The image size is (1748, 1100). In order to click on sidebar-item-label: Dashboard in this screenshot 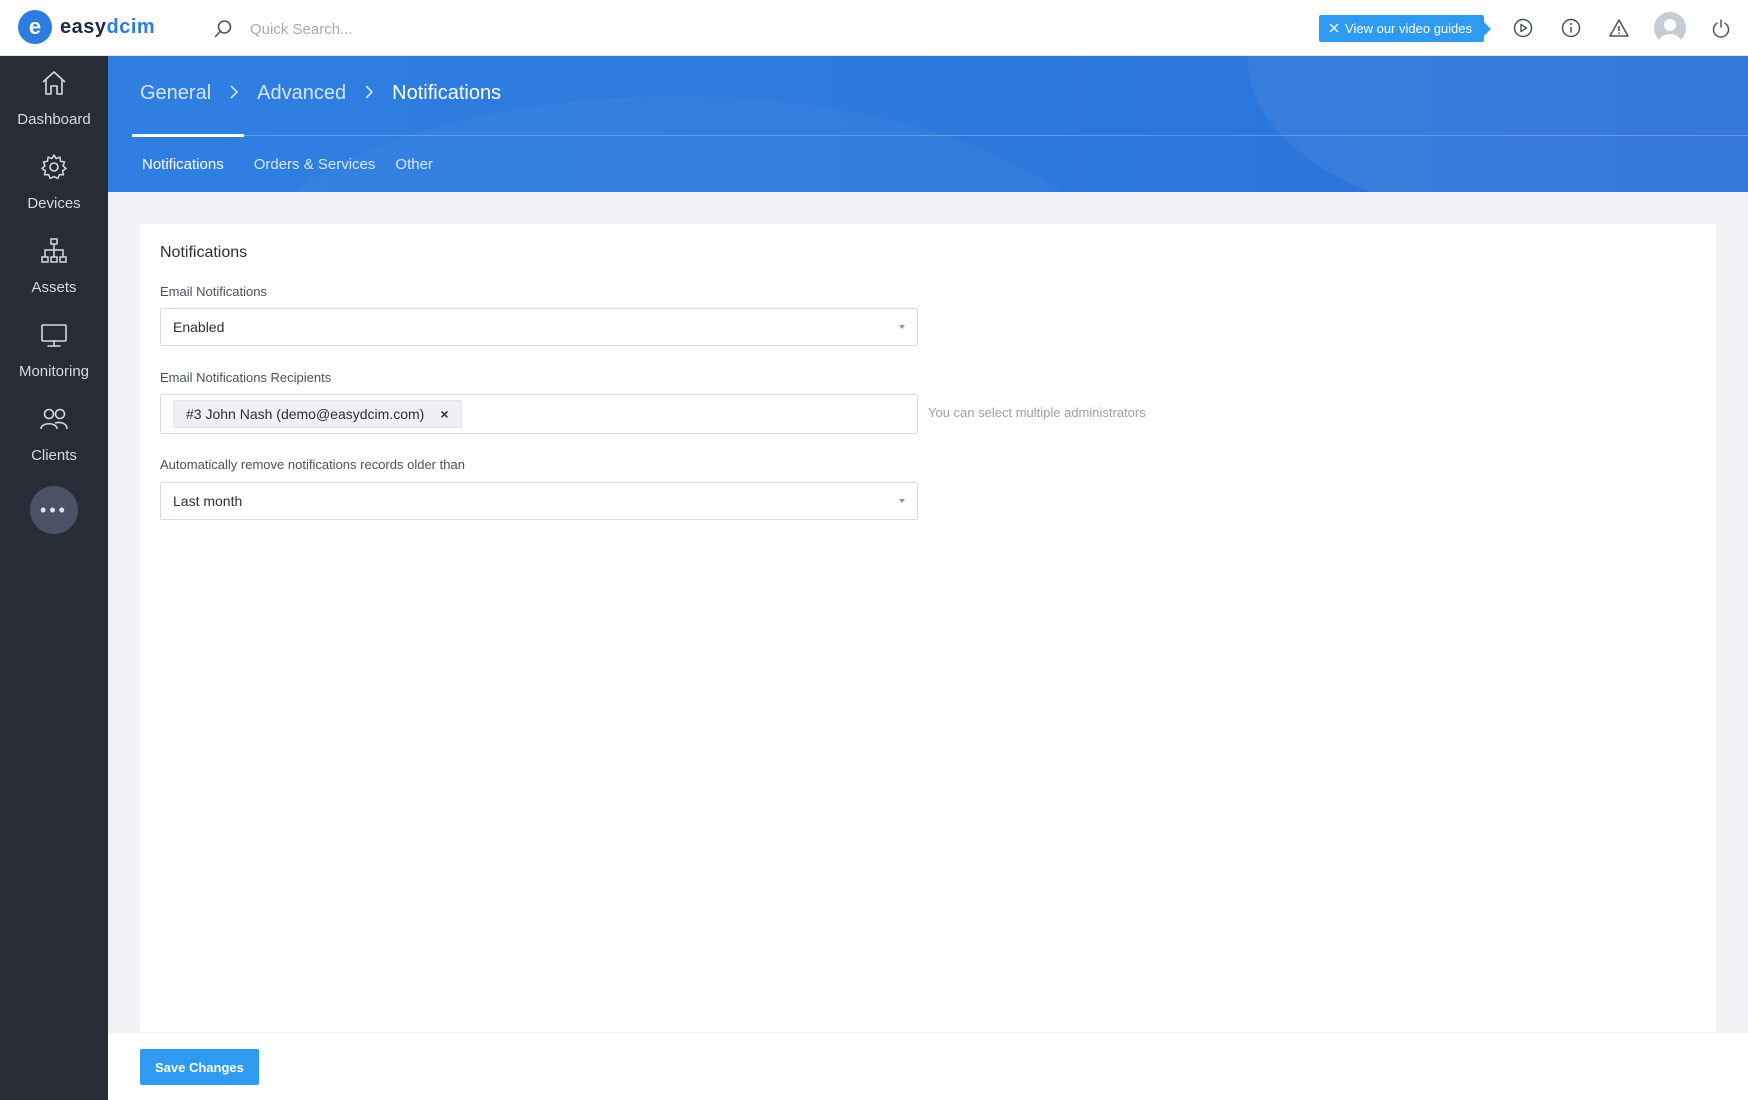, I will do `click(54, 119)`.